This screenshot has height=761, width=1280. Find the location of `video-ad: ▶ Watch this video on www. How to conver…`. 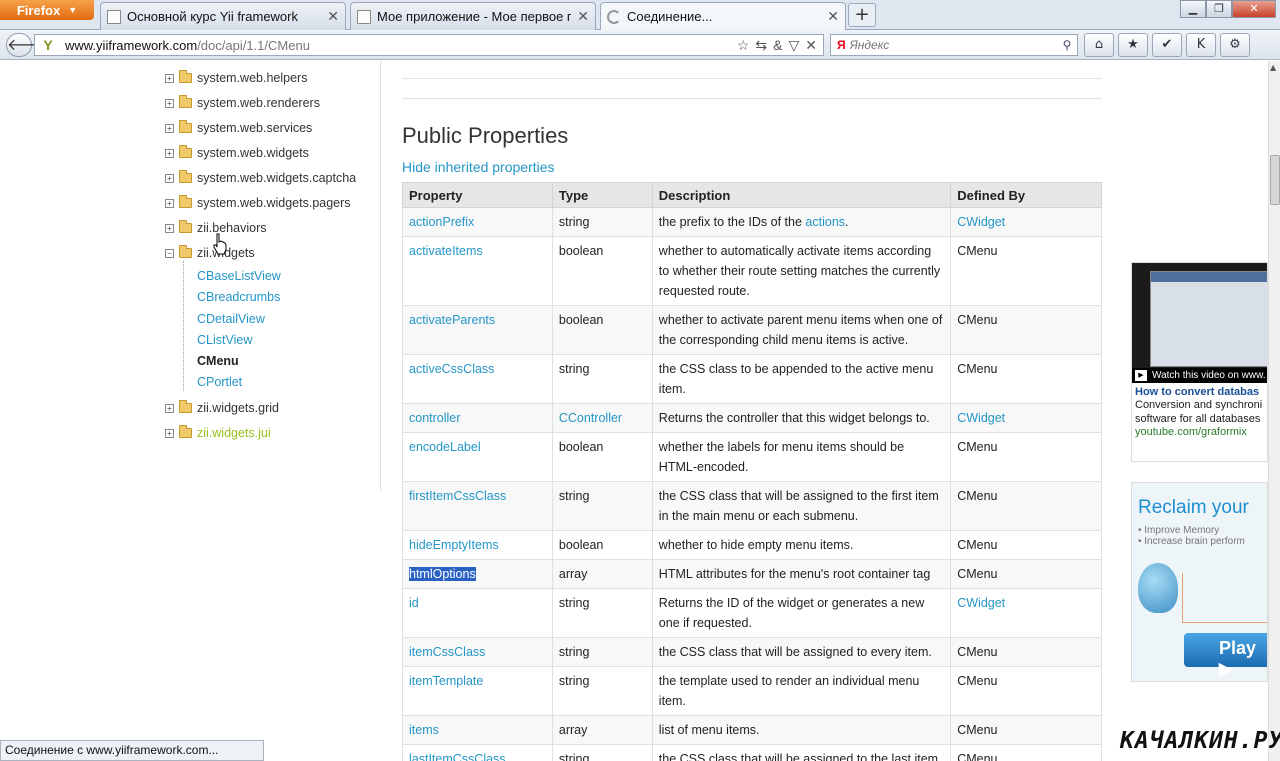

video-ad: ▶ Watch this video on www. How to conver… is located at coordinates (1199, 362).